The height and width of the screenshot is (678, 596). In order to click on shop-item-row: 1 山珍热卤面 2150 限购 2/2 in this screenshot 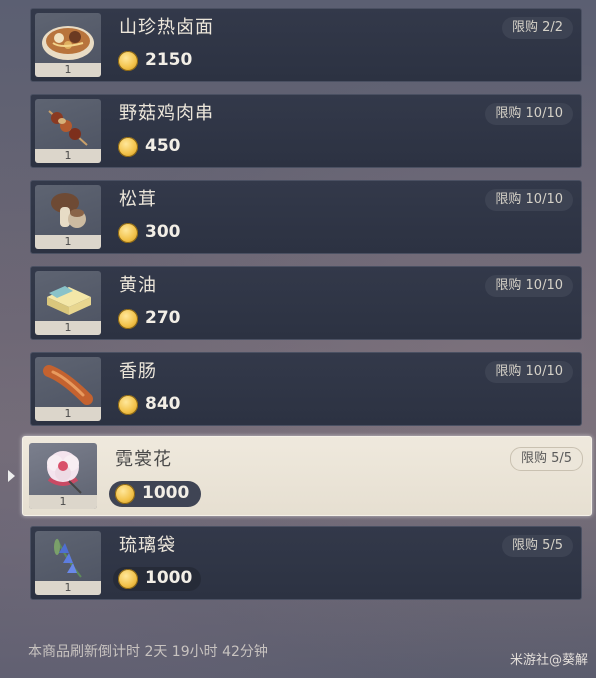, I will do `click(306, 45)`.